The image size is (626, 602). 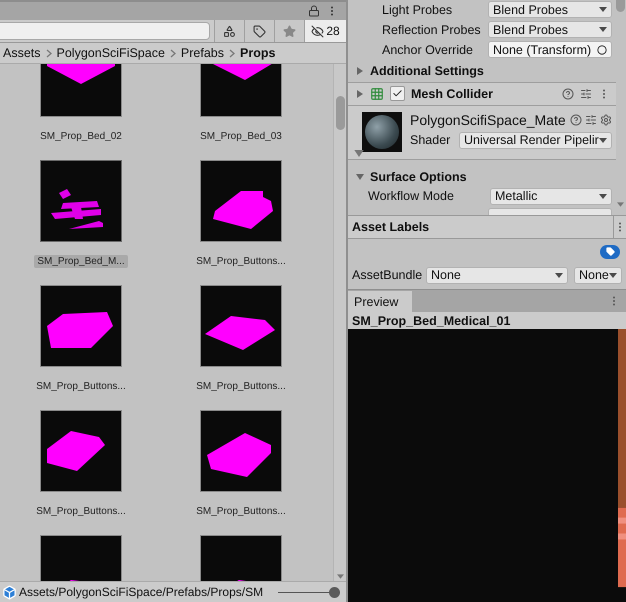 I want to click on preview-tab: Preview, so click(x=380, y=301).